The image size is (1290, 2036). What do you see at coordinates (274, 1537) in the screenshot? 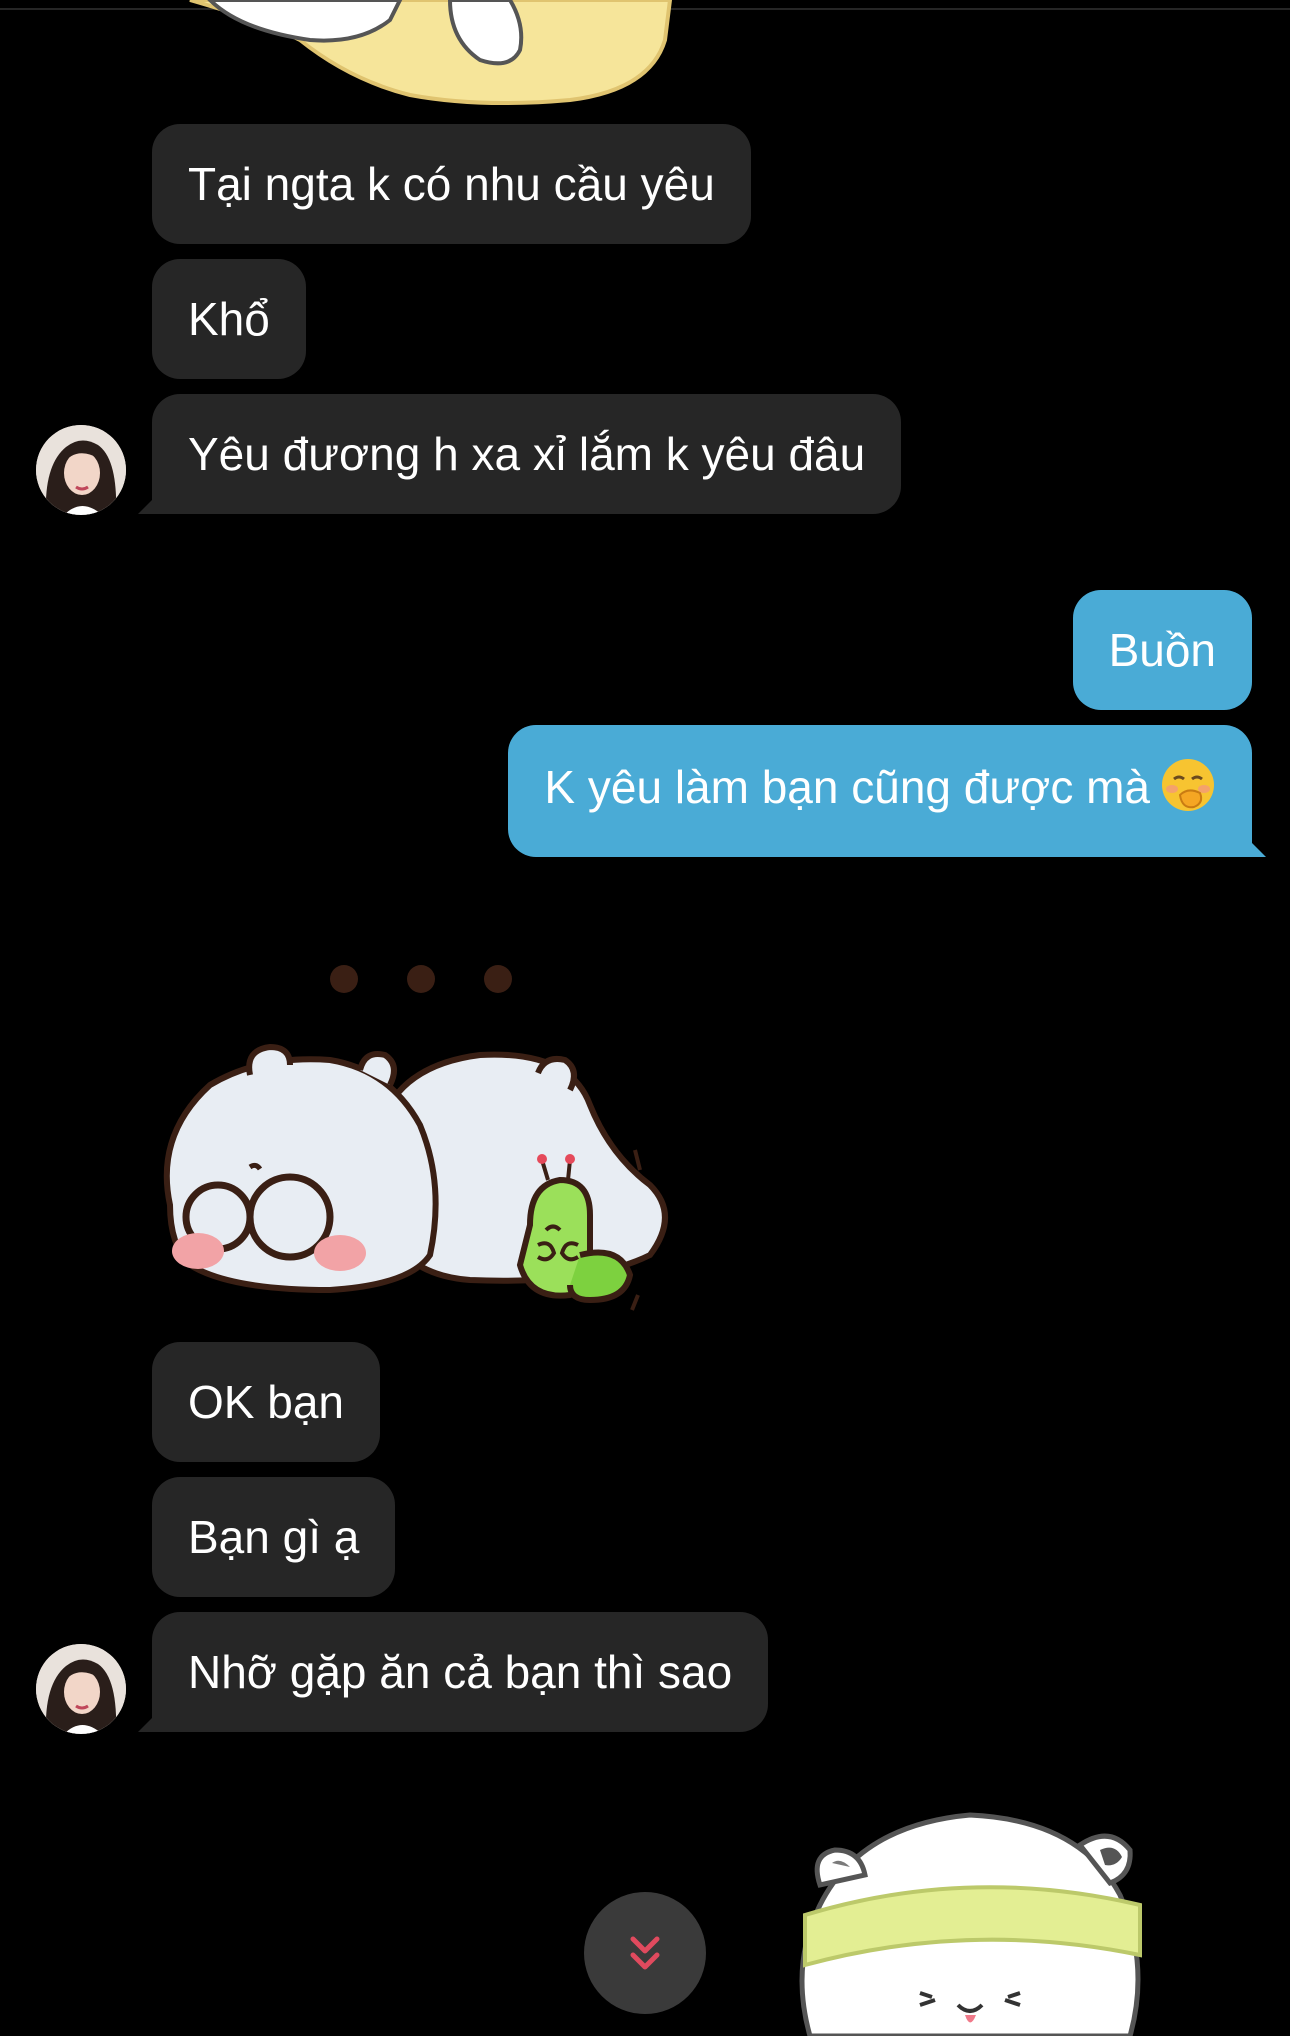
I see `message-bubble-incoming: Bạn gì ạ` at bounding box center [274, 1537].